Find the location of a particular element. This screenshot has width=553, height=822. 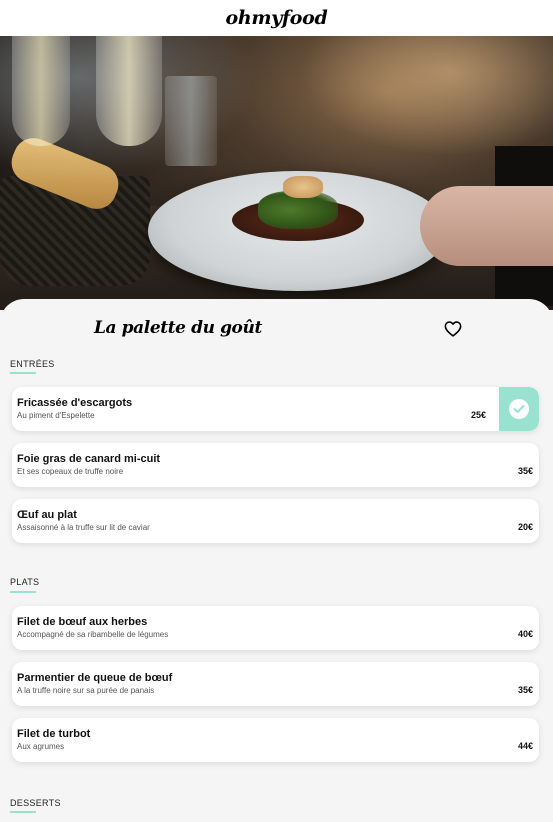

restaurant-title: La palette du goût is located at coordinates (178, 328).